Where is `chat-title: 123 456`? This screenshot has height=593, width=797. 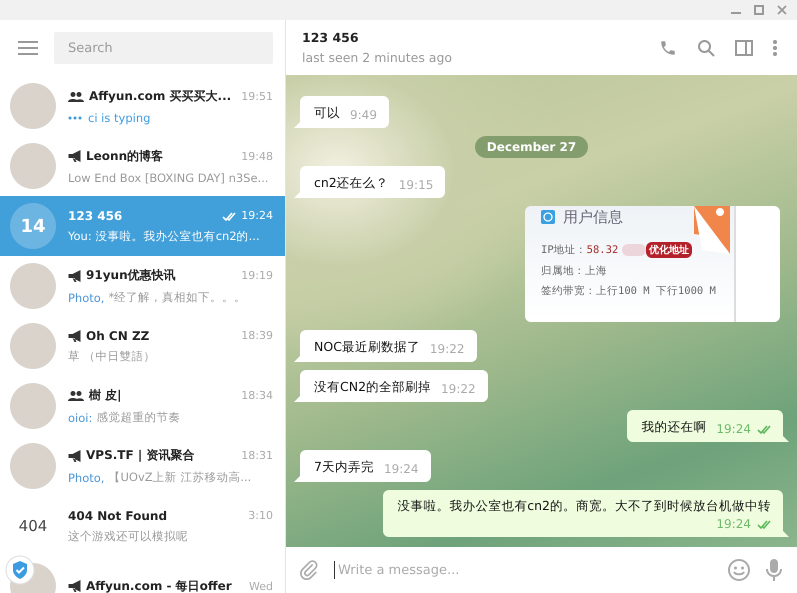
chat-title: 123 456 is located at coordinates (331, 37).